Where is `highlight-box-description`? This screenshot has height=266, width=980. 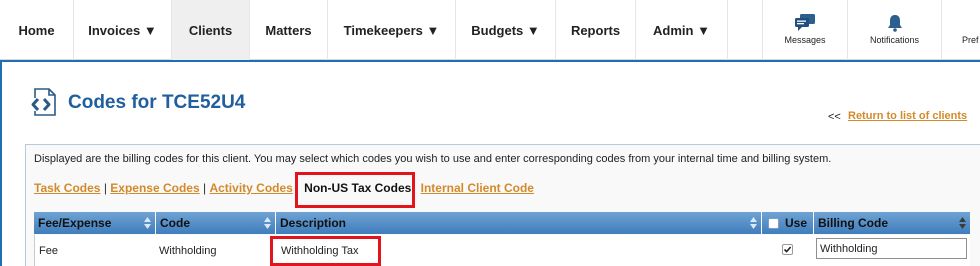
highlight-box-description is located at coordinates (325, 251).